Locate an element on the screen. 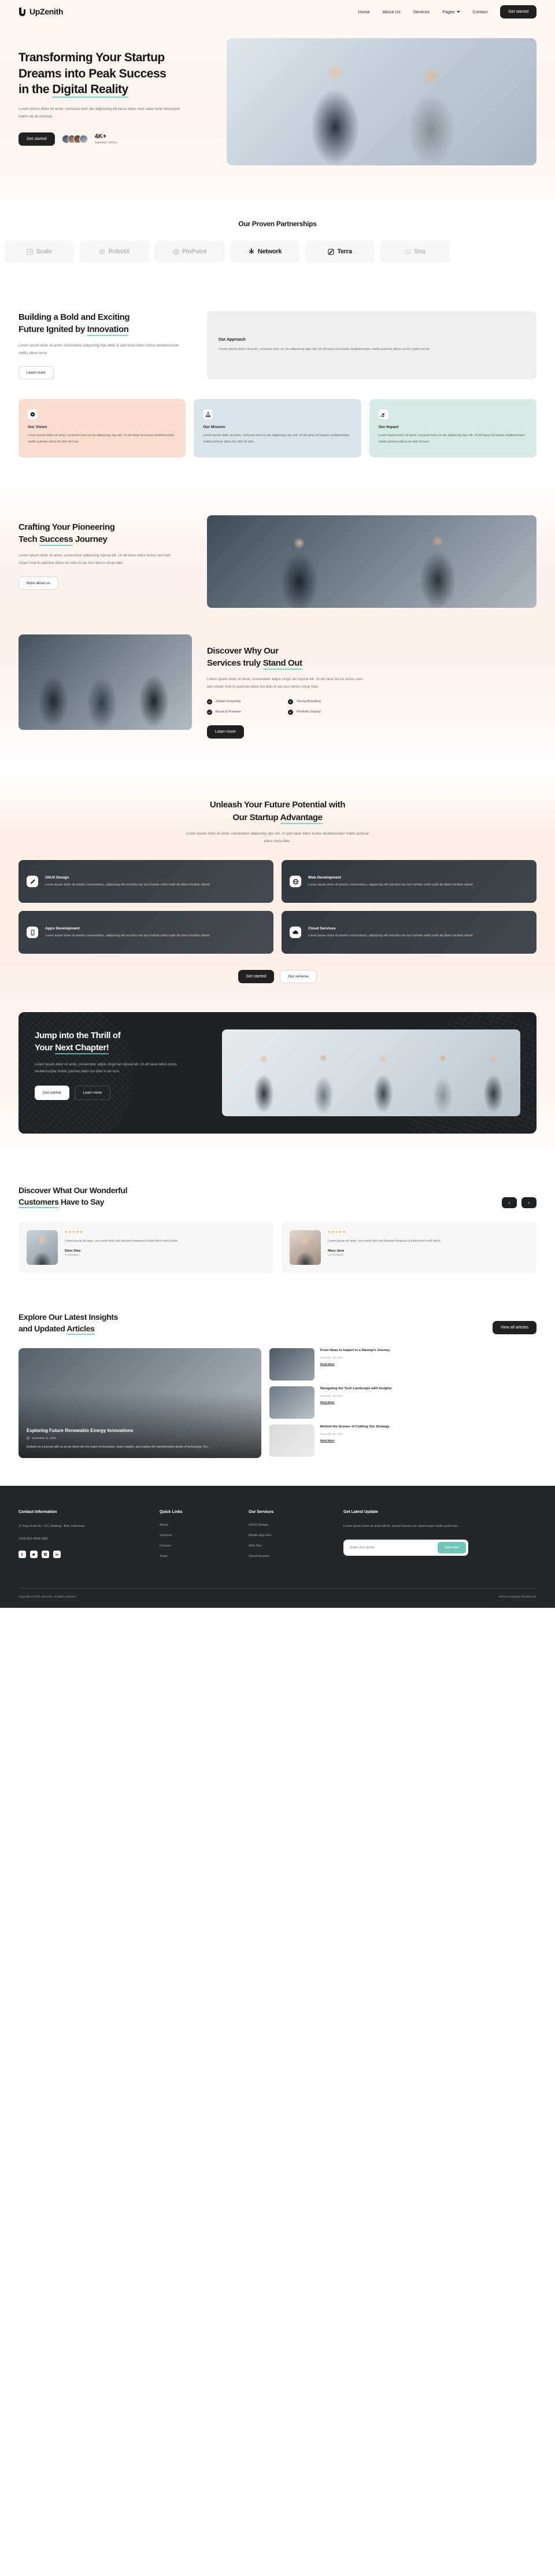 Image resolution: width=555 pixels, height=2576 pixels. carousel-next-button: › is located at coordinates (528, 1202).